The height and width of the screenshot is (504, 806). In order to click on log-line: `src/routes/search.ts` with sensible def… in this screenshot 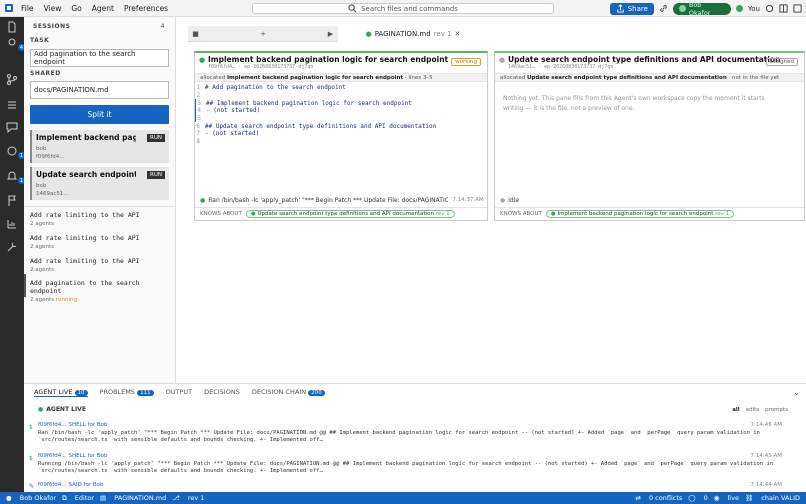, I will do `click(180, 471)`.